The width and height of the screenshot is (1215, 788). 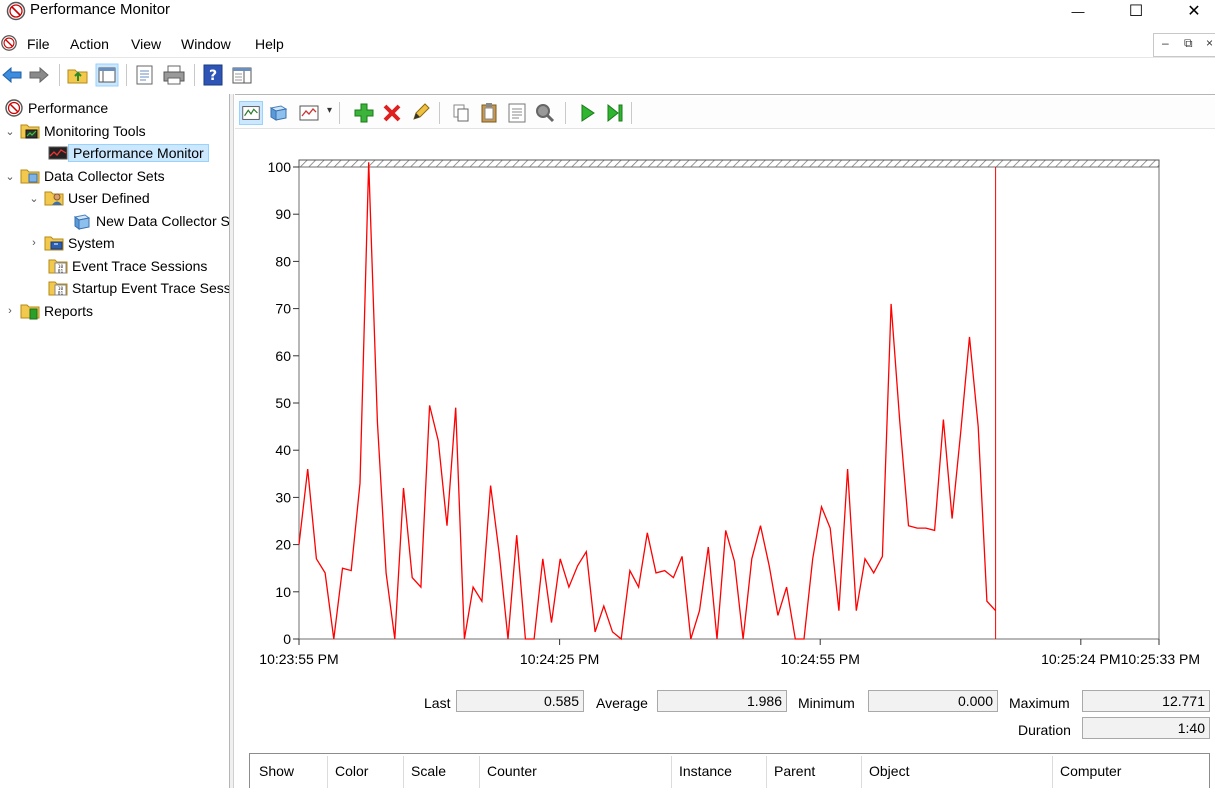 What do you see at coordinates (1044, 730) in the screenshot?
I see `duration-label: Duration` at bounding box center [1044, 730].